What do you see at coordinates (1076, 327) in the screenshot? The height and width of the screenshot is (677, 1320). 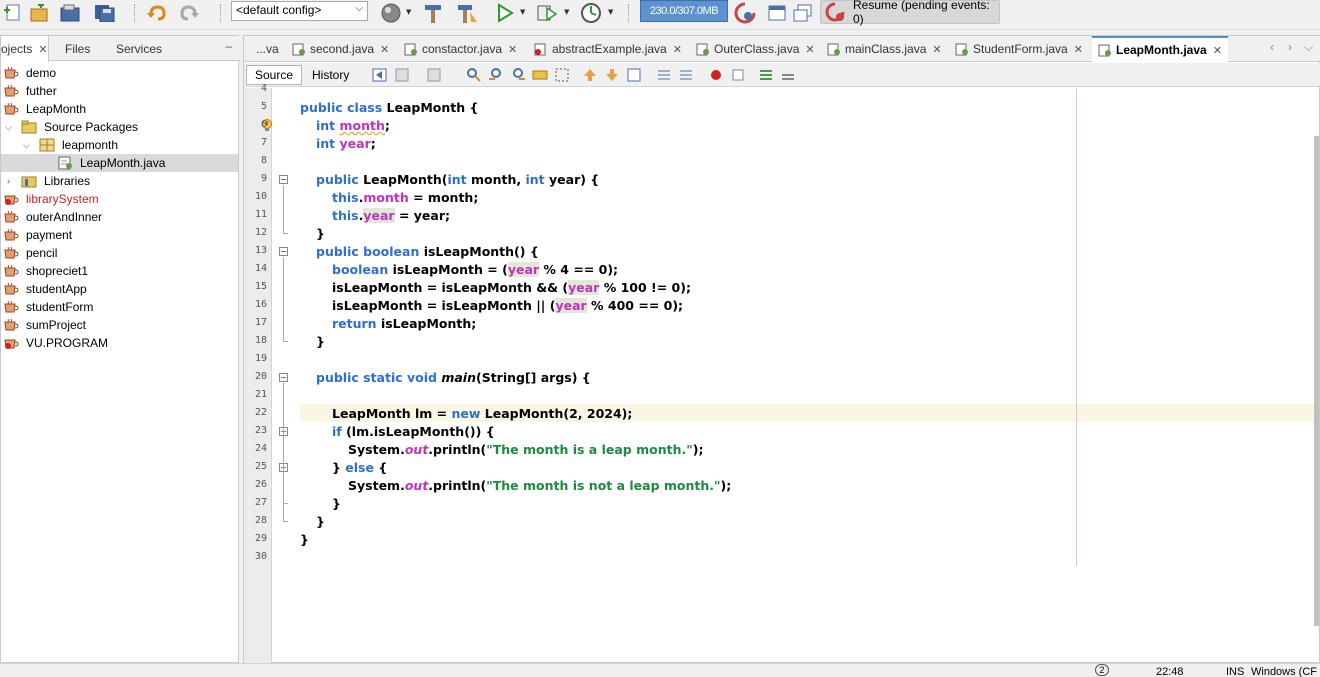 I see `right-margin-line` at bounding box center [1076, 327].